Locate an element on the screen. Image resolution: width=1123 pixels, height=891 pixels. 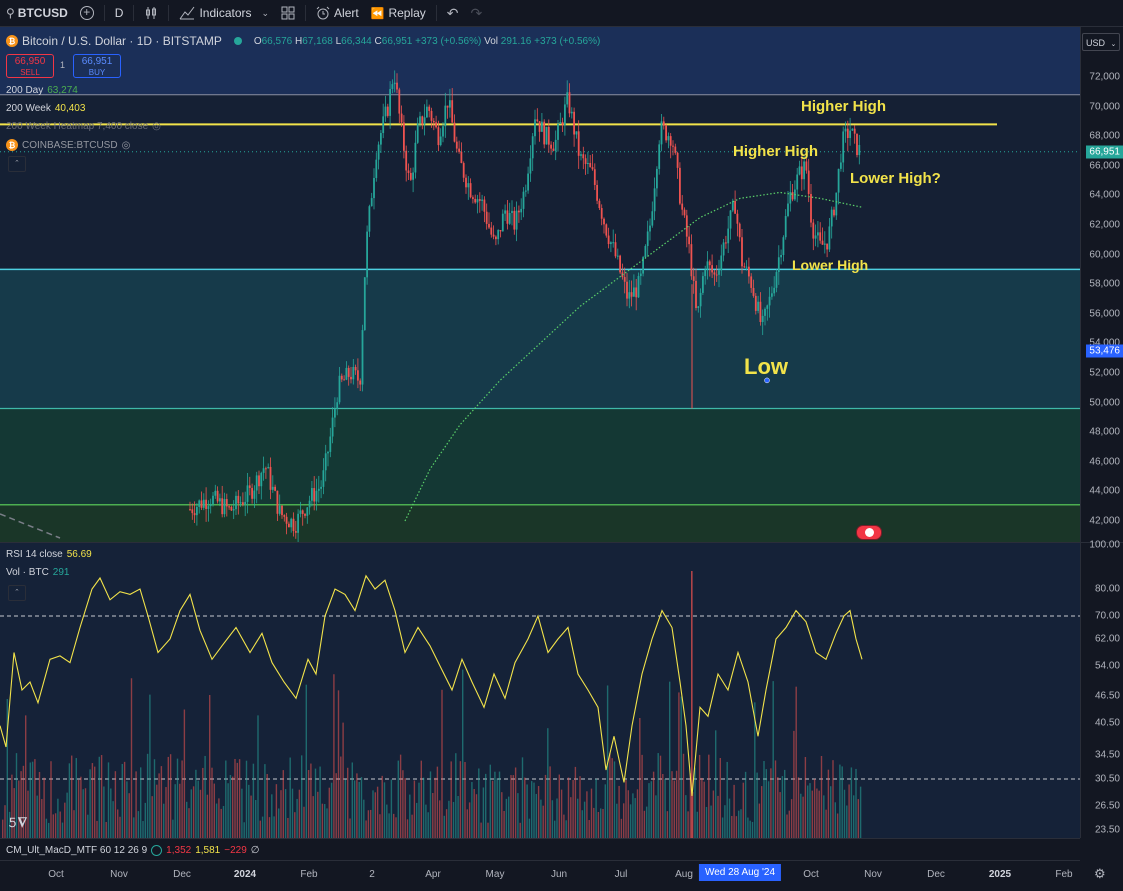
currency-dropdown: USD ⌄ is located at coordinates (1101, 42).